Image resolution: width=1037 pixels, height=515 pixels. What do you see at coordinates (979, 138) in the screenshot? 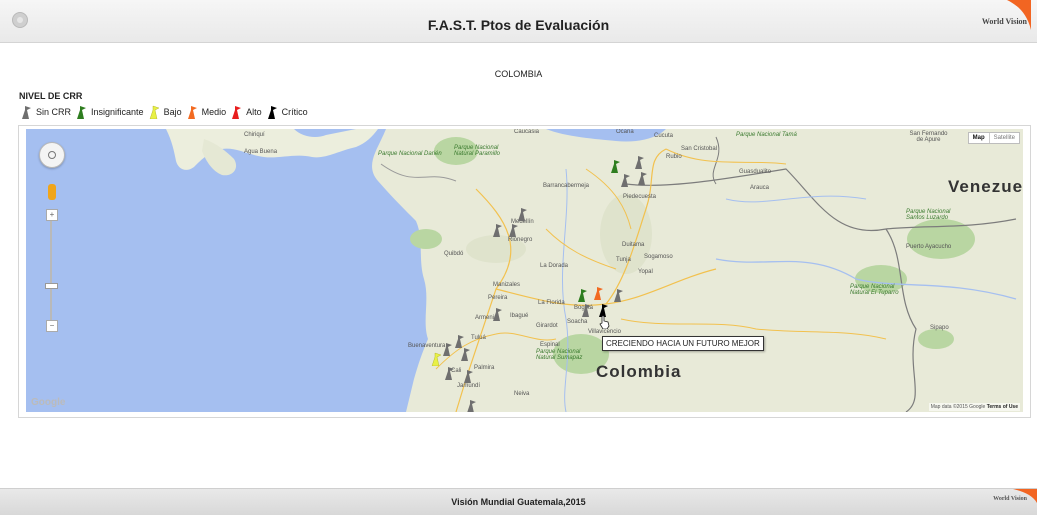
I see `map-type-map: Map` at bounding box center [979, 138].